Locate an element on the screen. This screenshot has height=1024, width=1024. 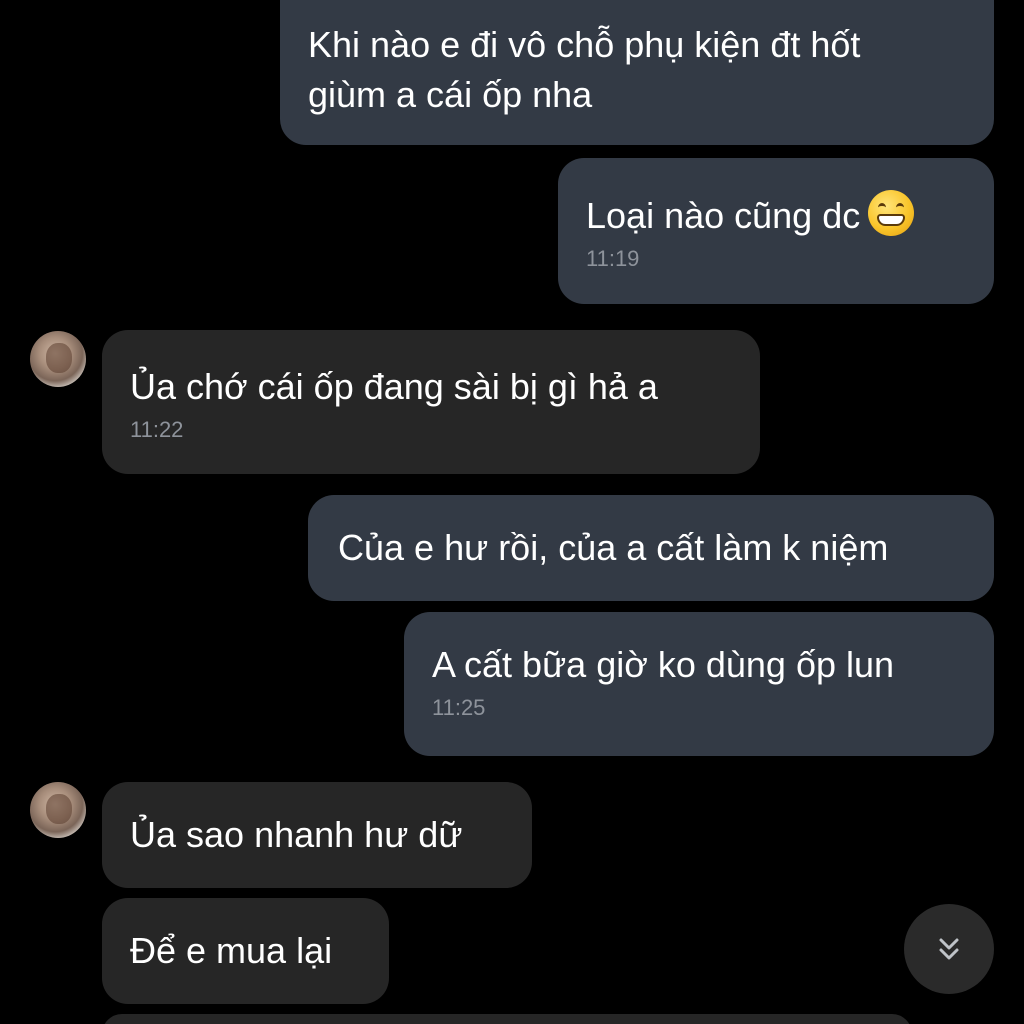
message-text: Để e mua lại is located at coordinates (231, 950).